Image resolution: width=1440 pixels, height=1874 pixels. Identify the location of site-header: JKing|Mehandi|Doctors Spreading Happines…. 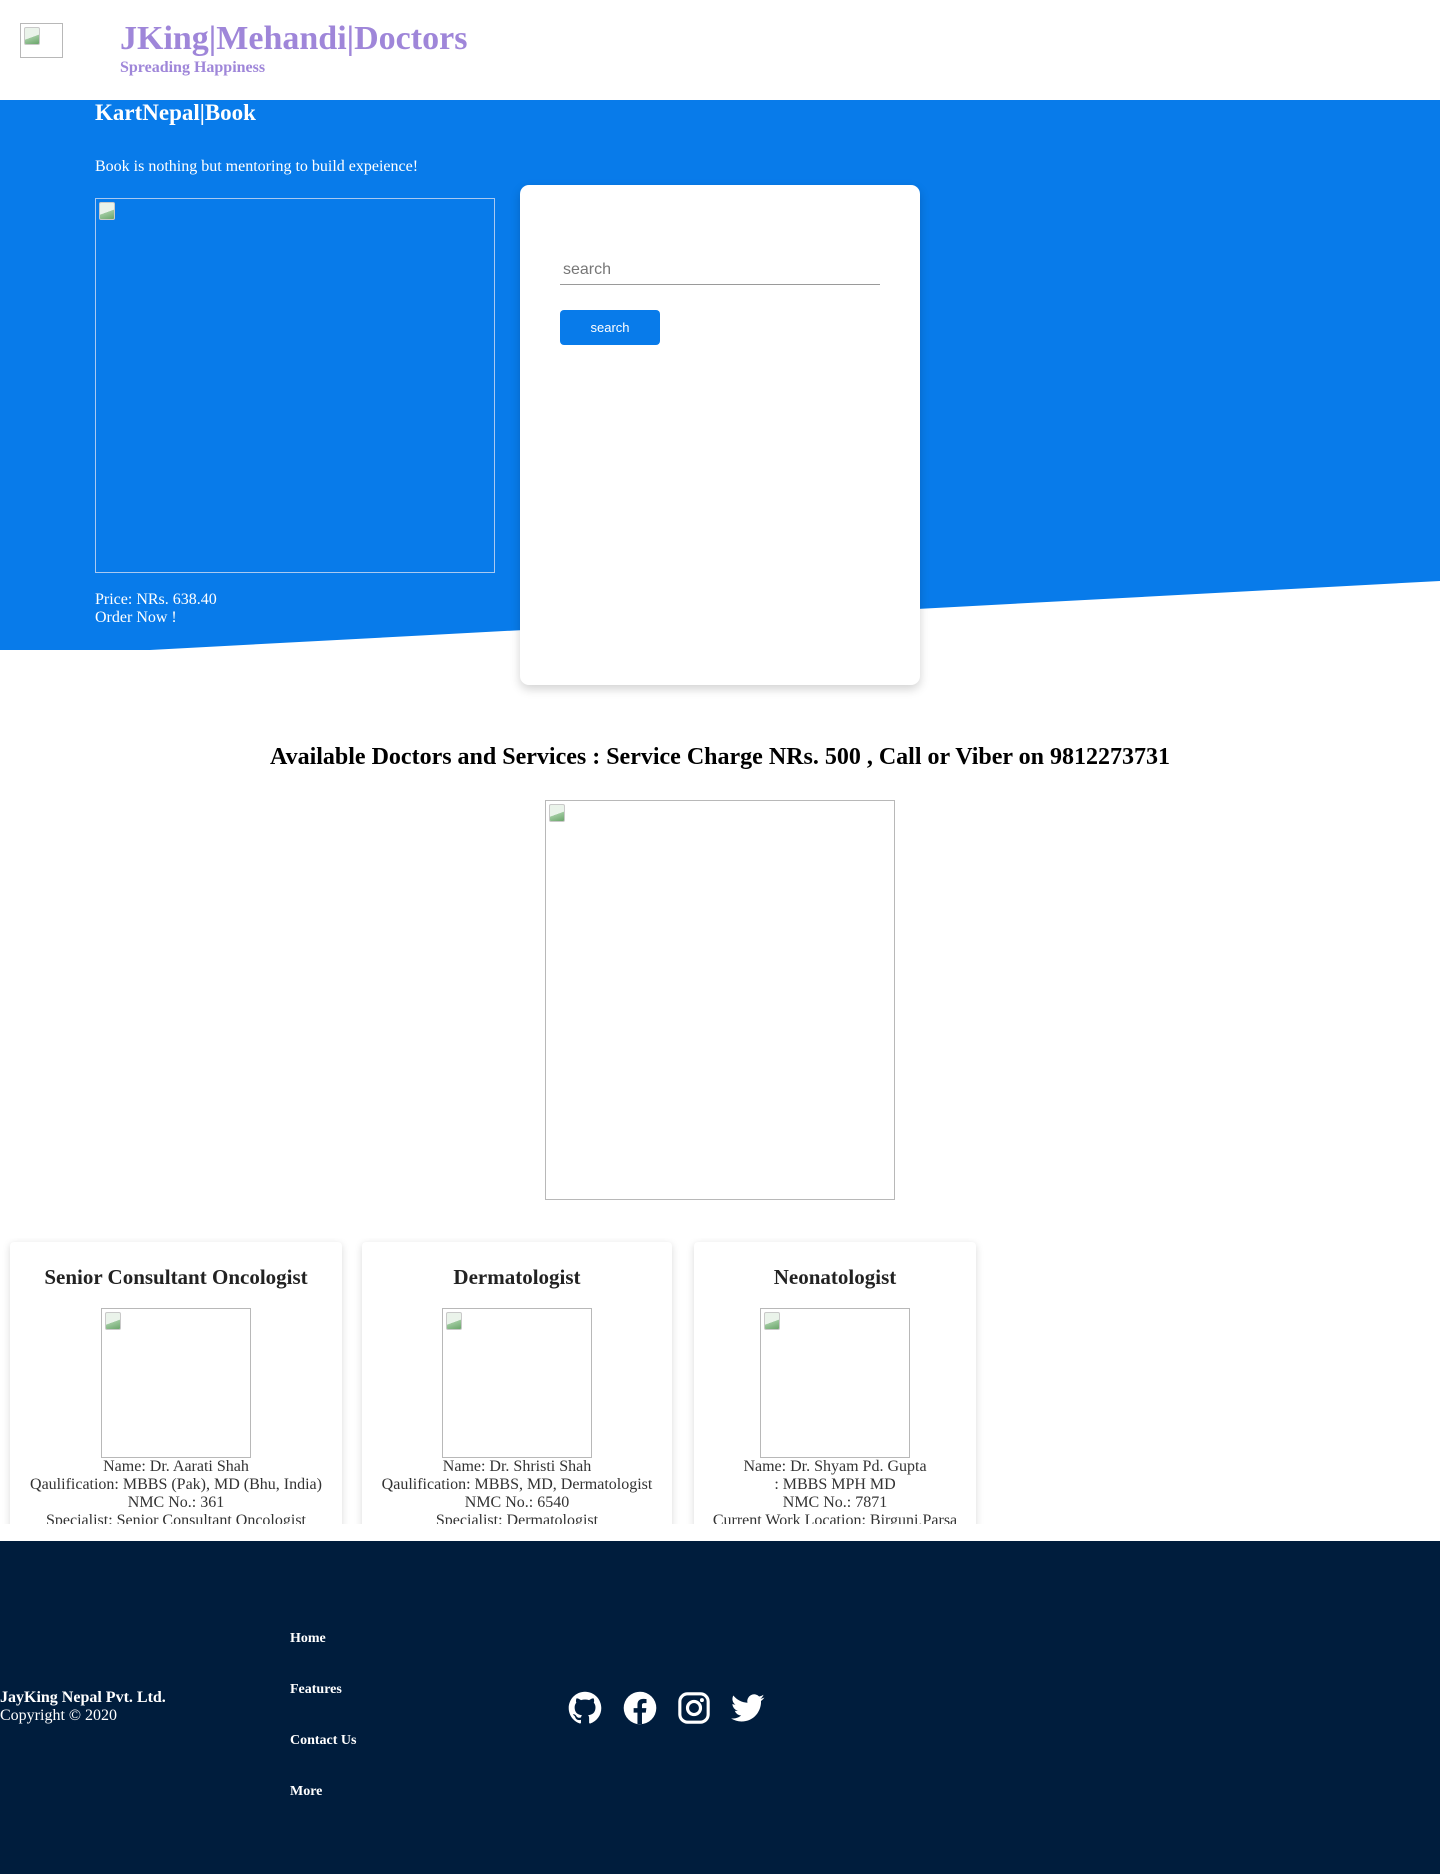
(720, 50).